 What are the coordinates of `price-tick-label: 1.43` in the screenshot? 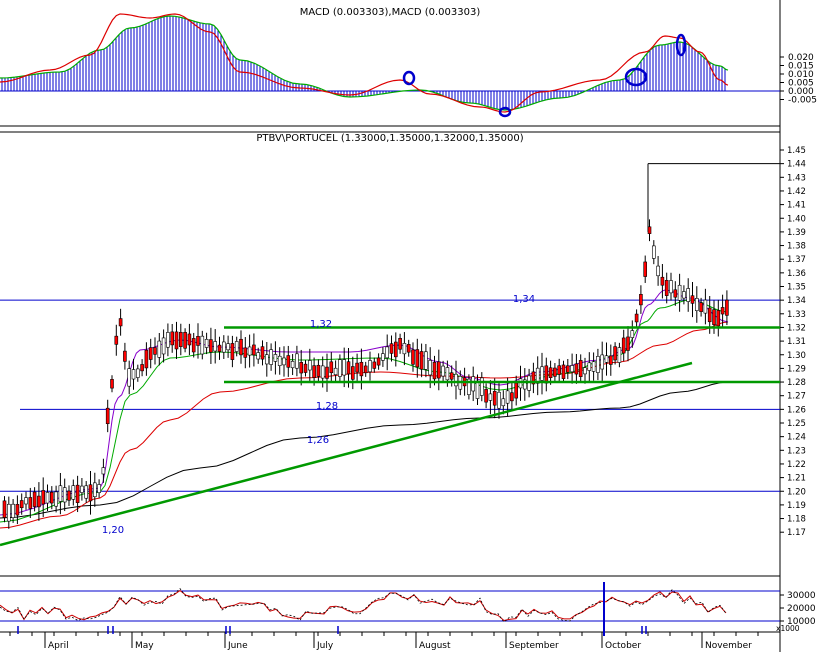 It's located at (796, 178).